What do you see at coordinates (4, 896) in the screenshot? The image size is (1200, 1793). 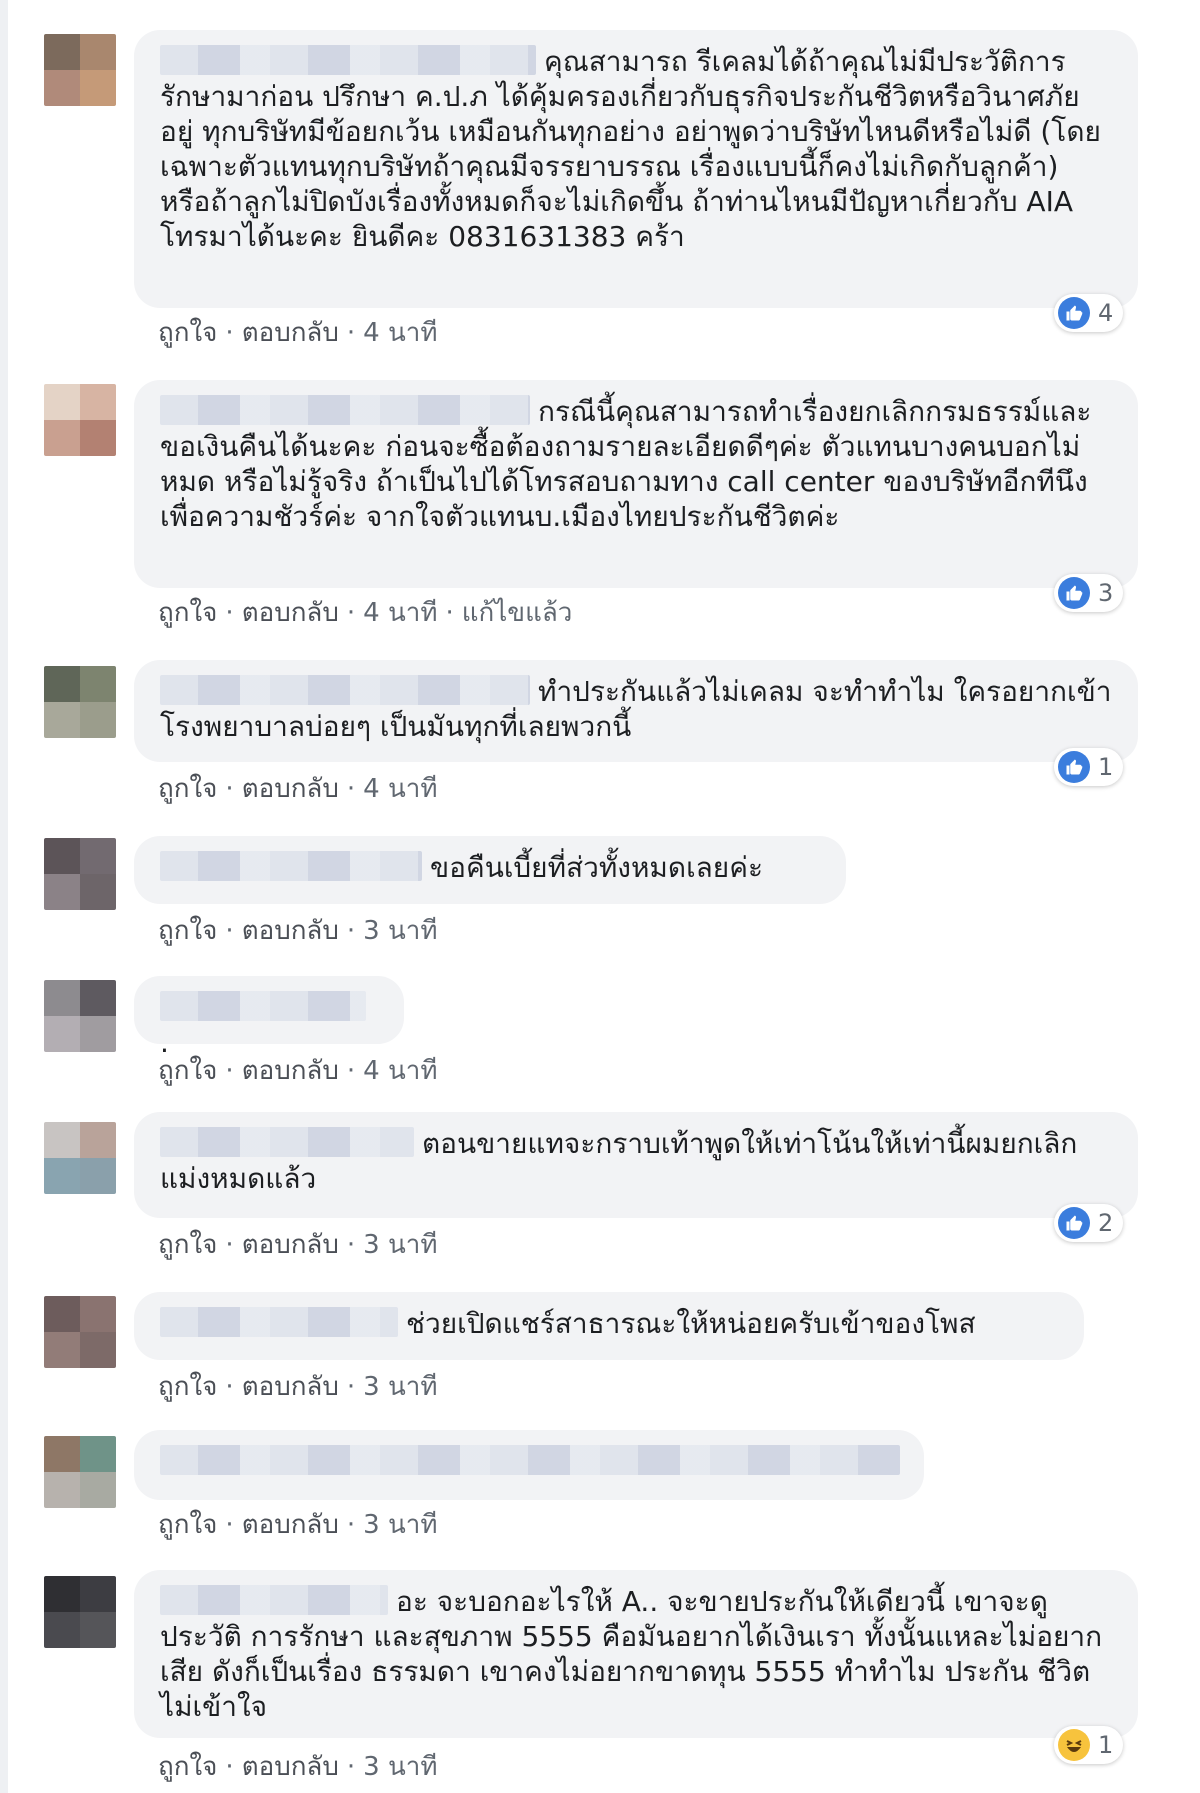 I see `left-divider` at bounding box center [4, 896].